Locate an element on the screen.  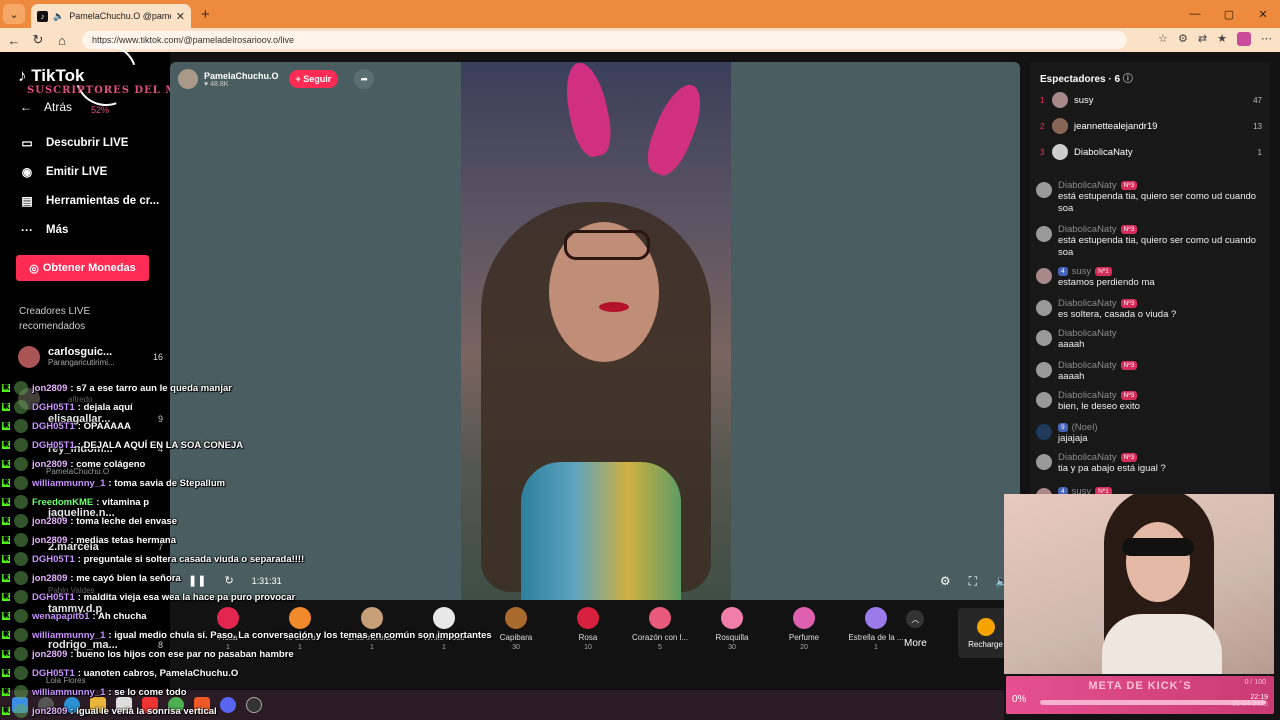
overlay-username: williammunny_1 is located at coordinates (69, 692).